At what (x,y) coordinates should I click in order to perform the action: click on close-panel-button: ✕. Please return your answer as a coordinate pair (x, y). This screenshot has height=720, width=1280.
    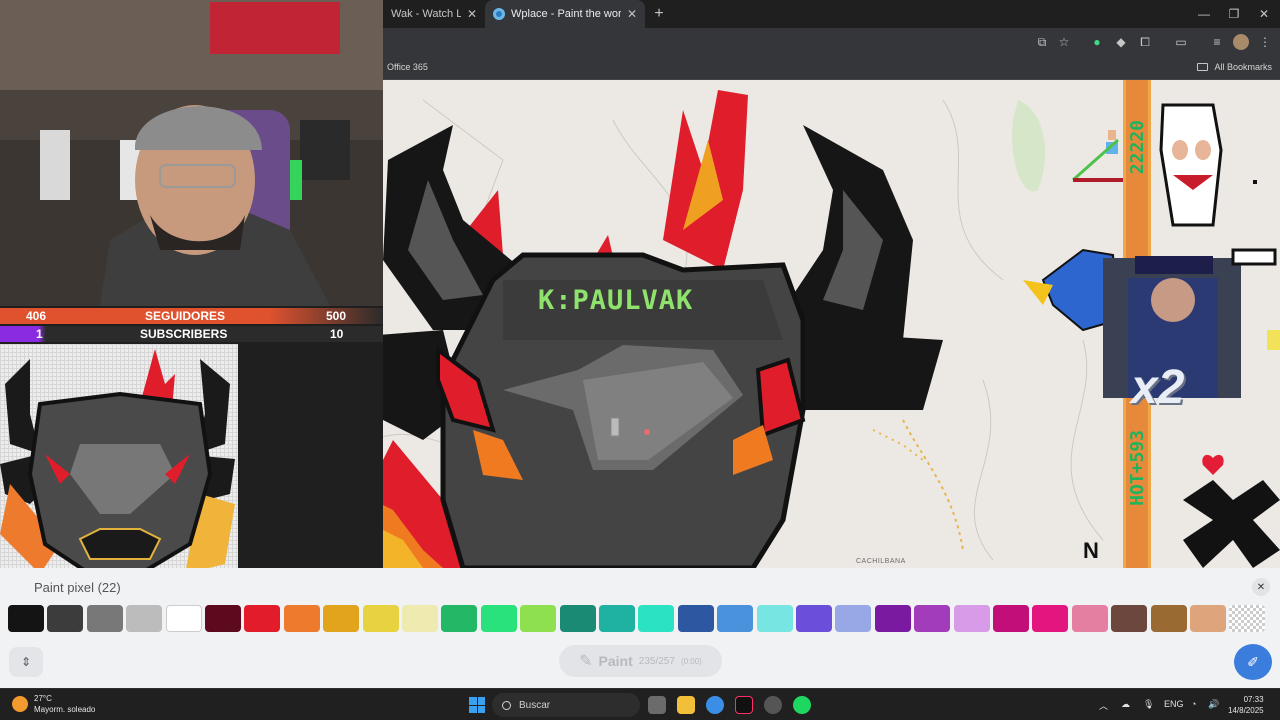
    Looking at the image, I should click on (1261, 587).